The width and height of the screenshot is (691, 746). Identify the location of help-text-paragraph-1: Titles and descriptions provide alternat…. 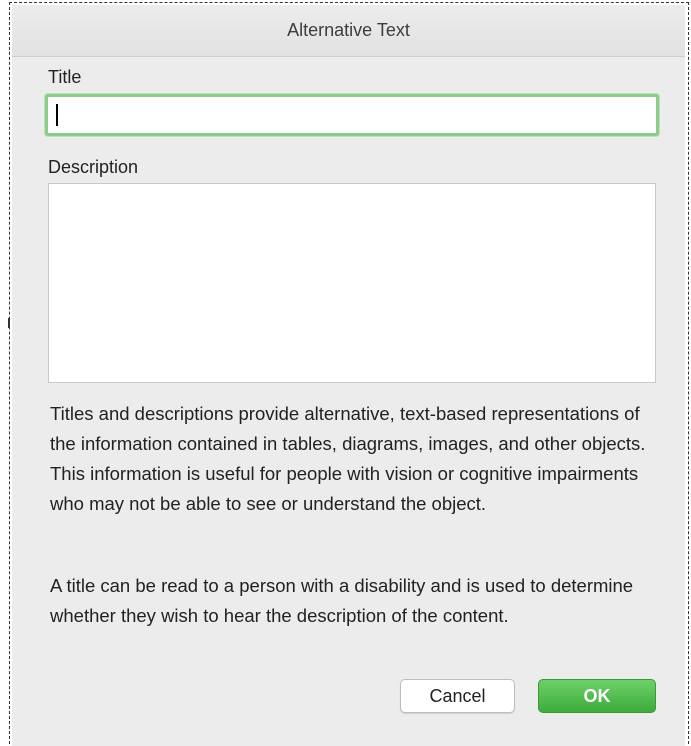
(348, 458).